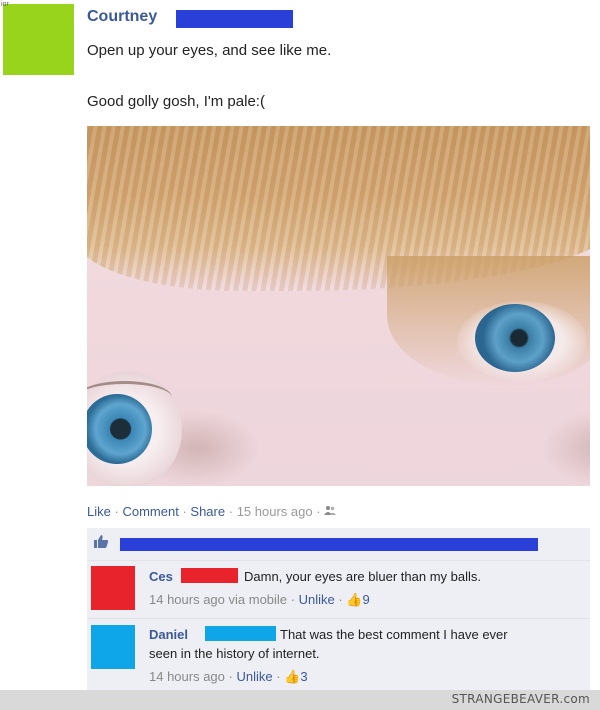  What do you see at coordinates (330, 512) in the screenshot?
I see `audience-friends-icon` at bounding box center [330, 512].